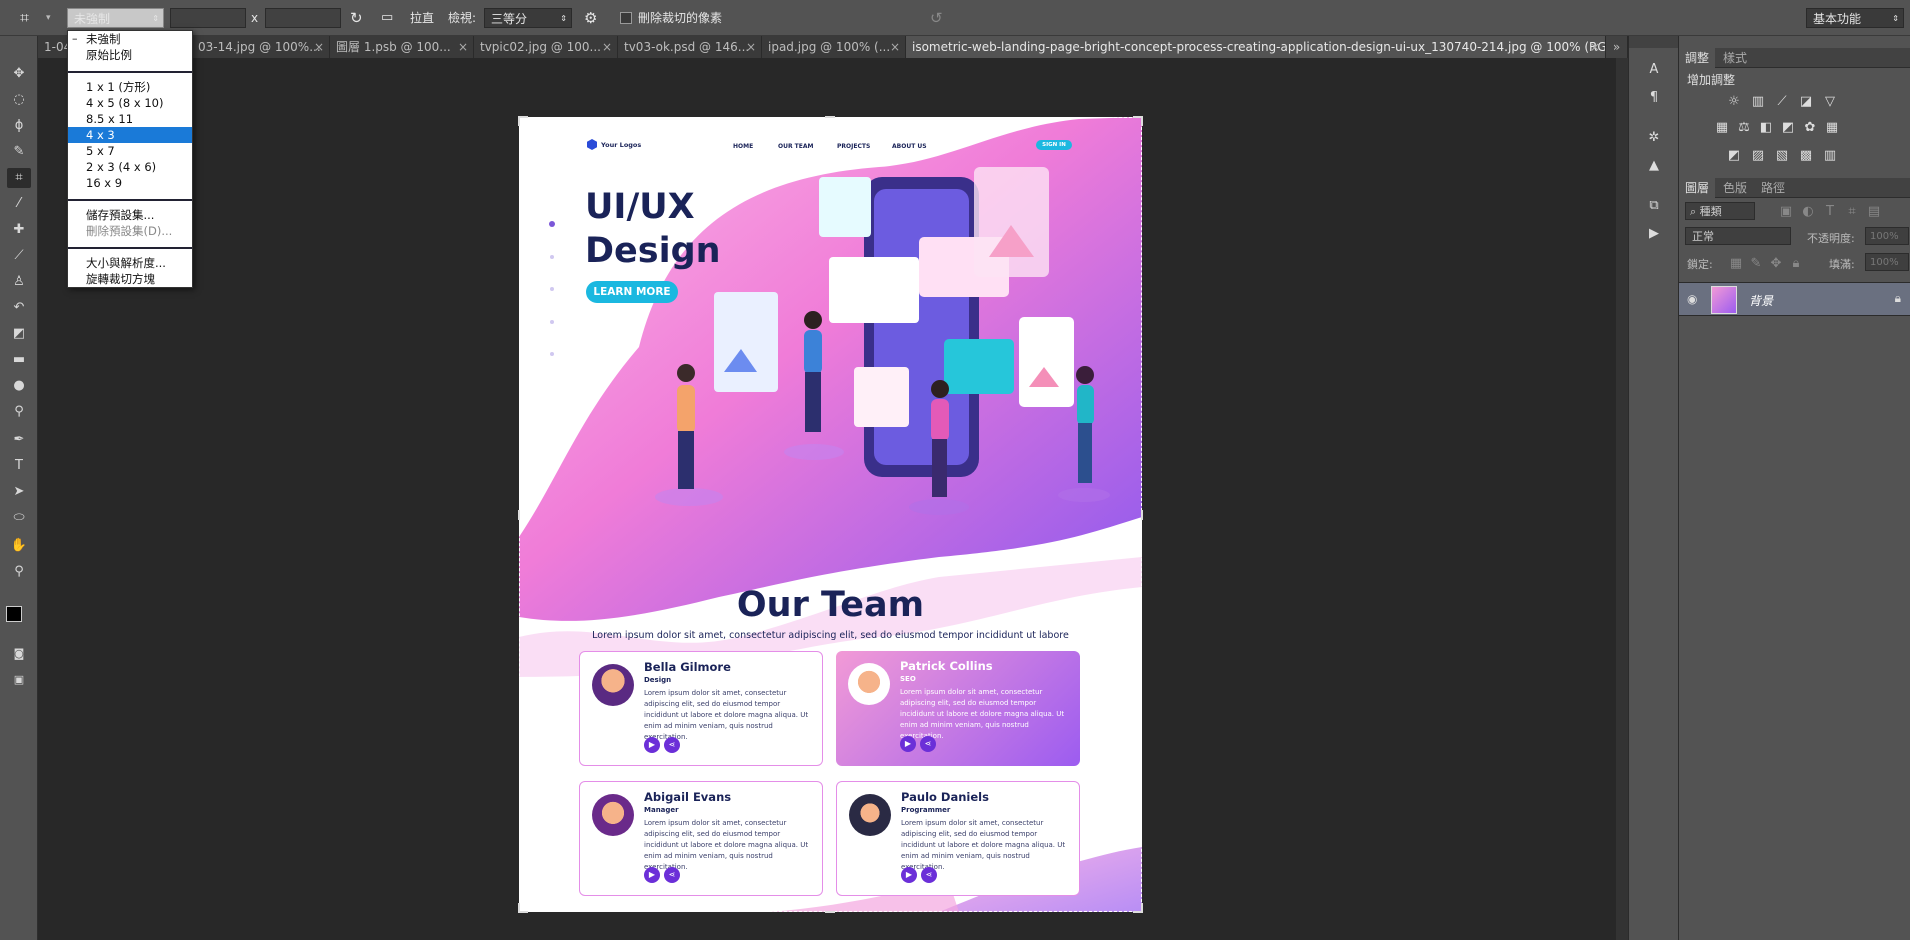 The width and height of the screenshot is (1910, 940). I want to click on move-tool-icon: ✥, so click(19, 74).